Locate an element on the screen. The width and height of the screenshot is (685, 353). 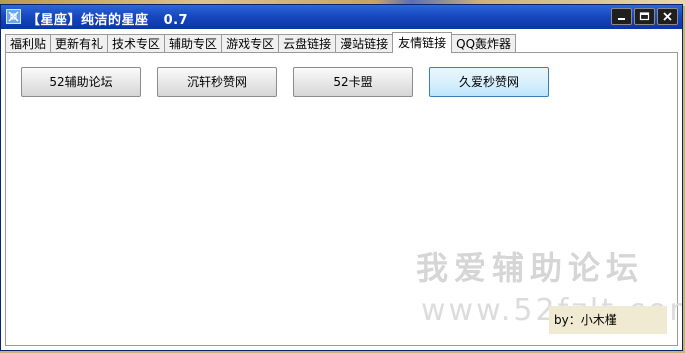
tab-manzhan-lianjie: 漫站链接 is located at coordinates (364, 43).